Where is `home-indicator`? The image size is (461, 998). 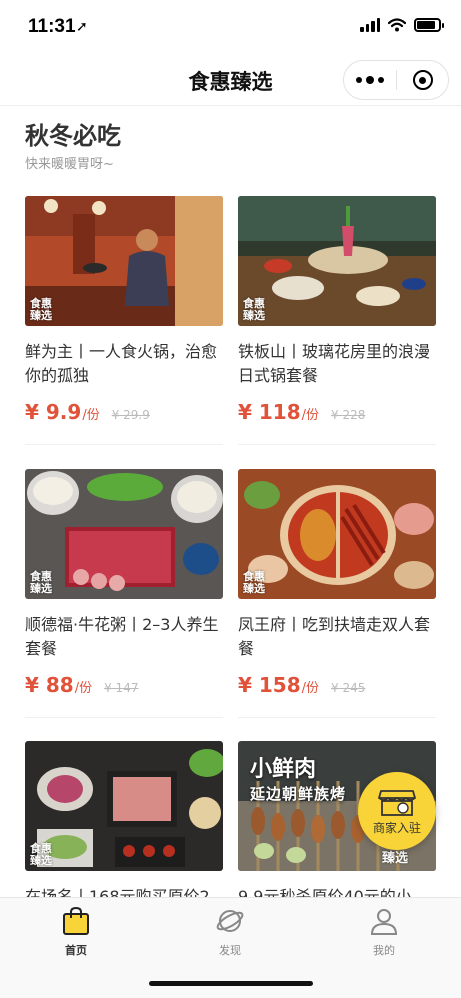
home-indicator is located at coordinates (231, 983).